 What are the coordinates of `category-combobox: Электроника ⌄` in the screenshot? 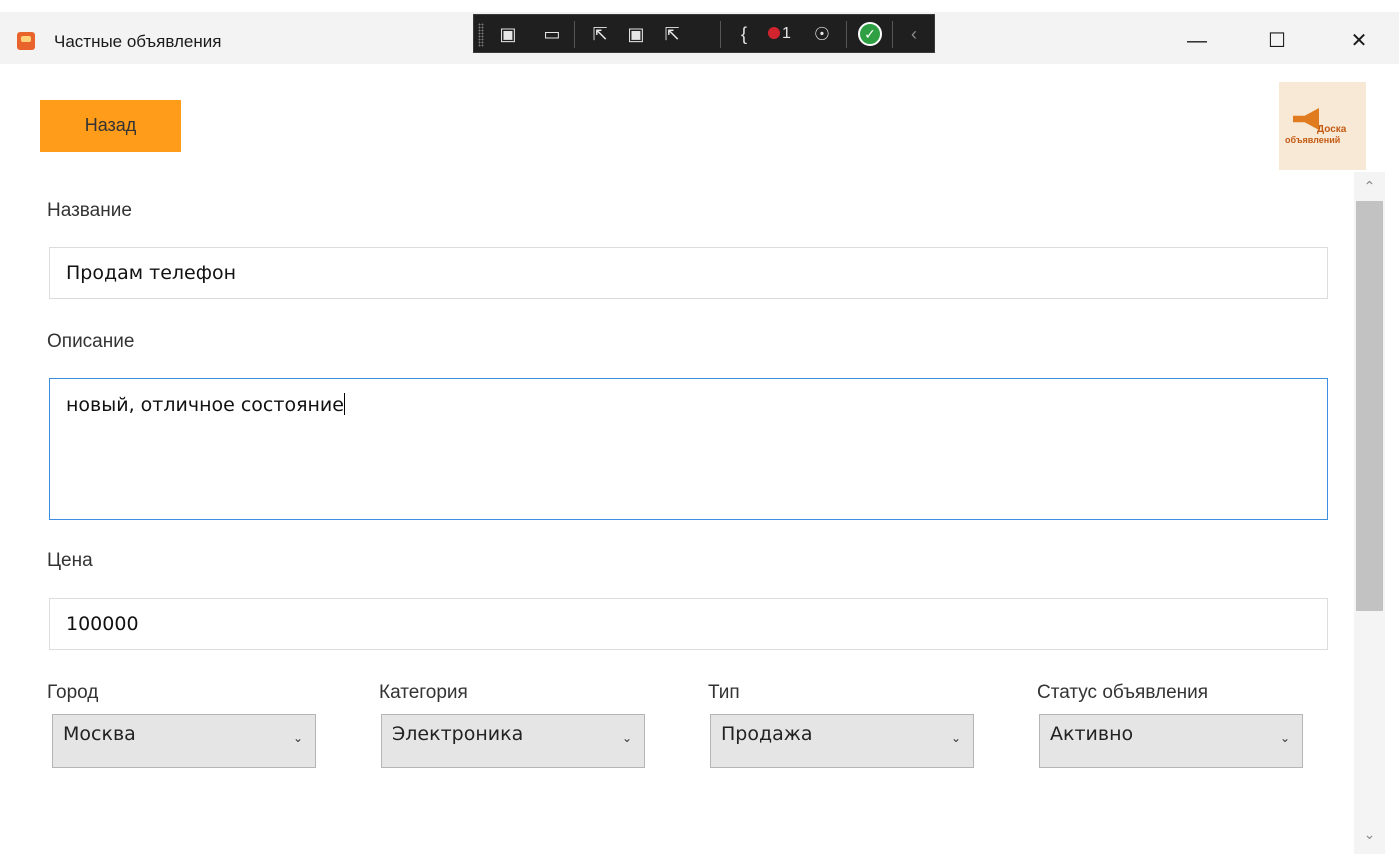 It's located at (513, 741).